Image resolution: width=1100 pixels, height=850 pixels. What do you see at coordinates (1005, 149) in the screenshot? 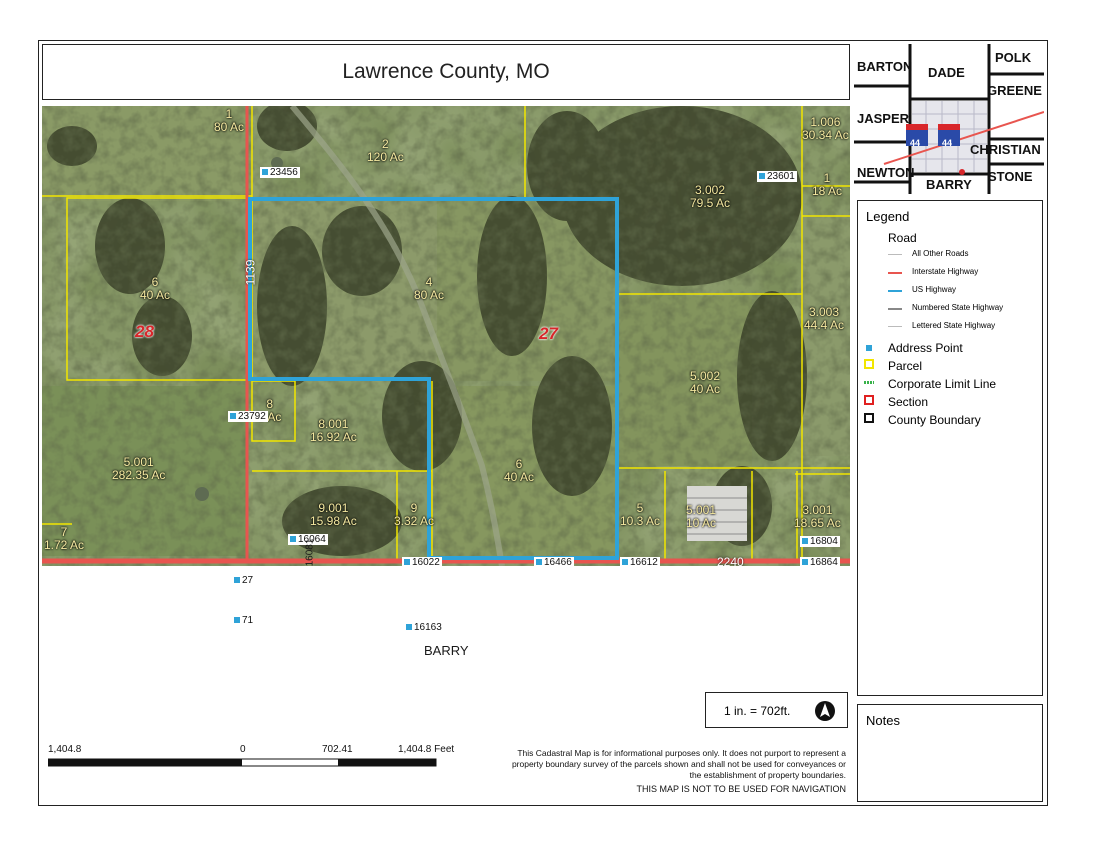
I see `county-name: CHRISTIAN` at bounding box center [1005, 149].